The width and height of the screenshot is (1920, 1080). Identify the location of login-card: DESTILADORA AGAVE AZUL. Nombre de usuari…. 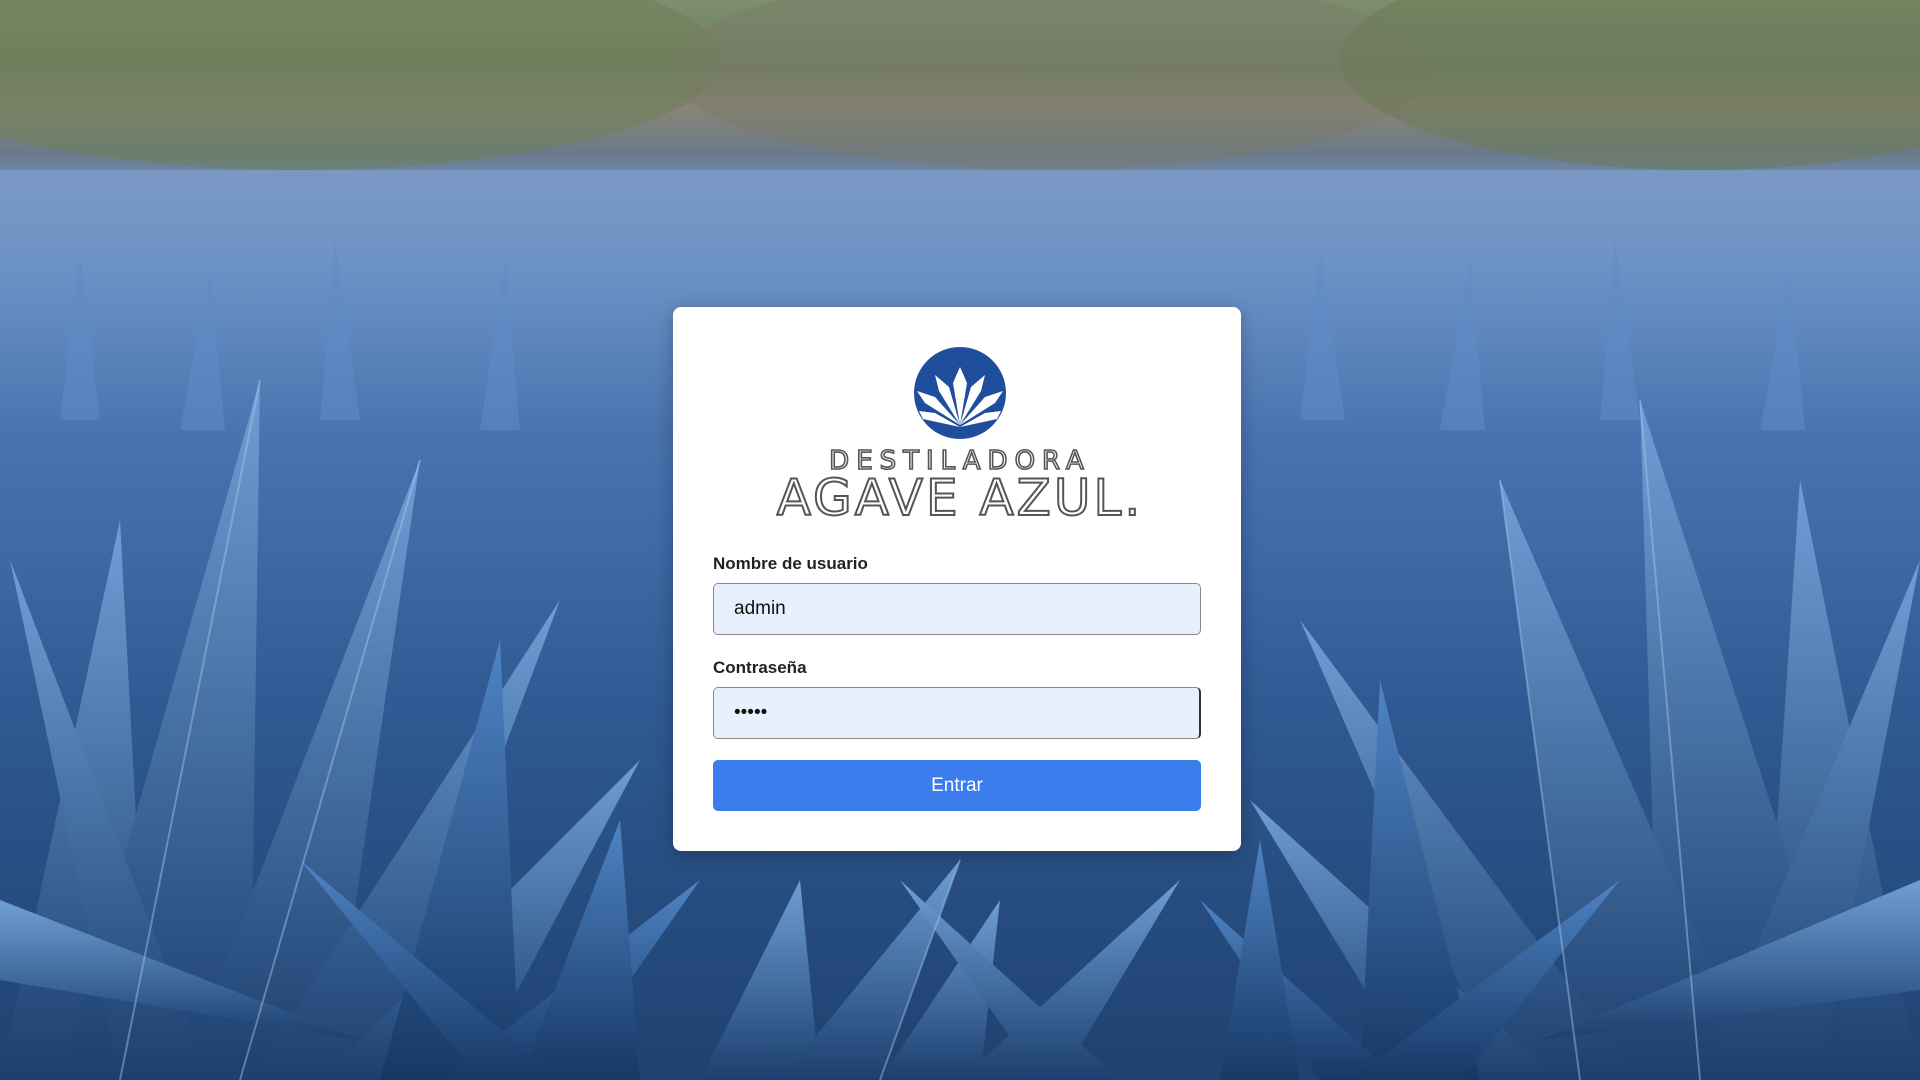
(957, 579).